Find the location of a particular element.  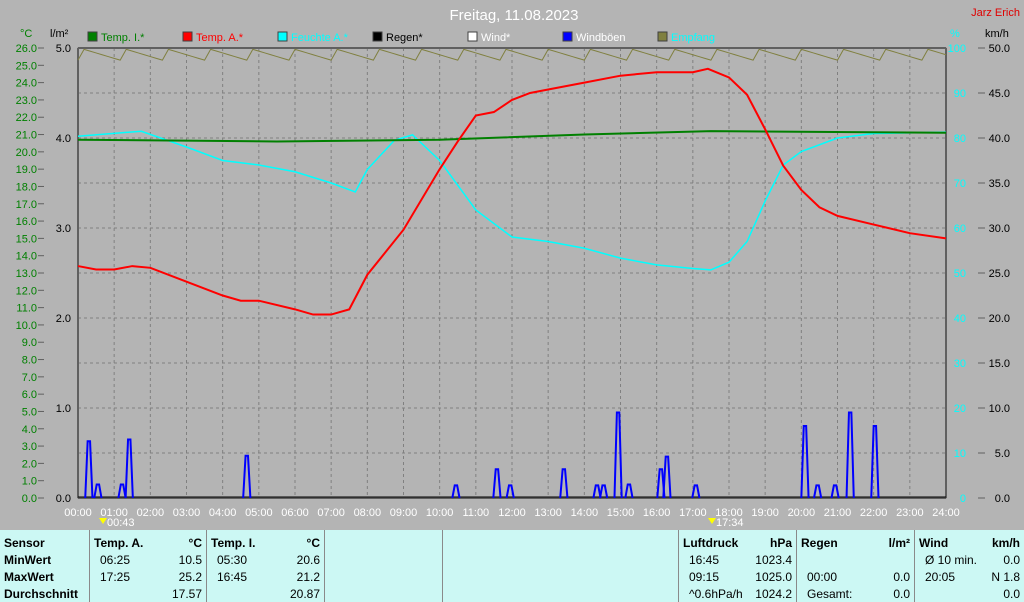

rain-tick-label: 3.0 is located at coordinates (63, 229).